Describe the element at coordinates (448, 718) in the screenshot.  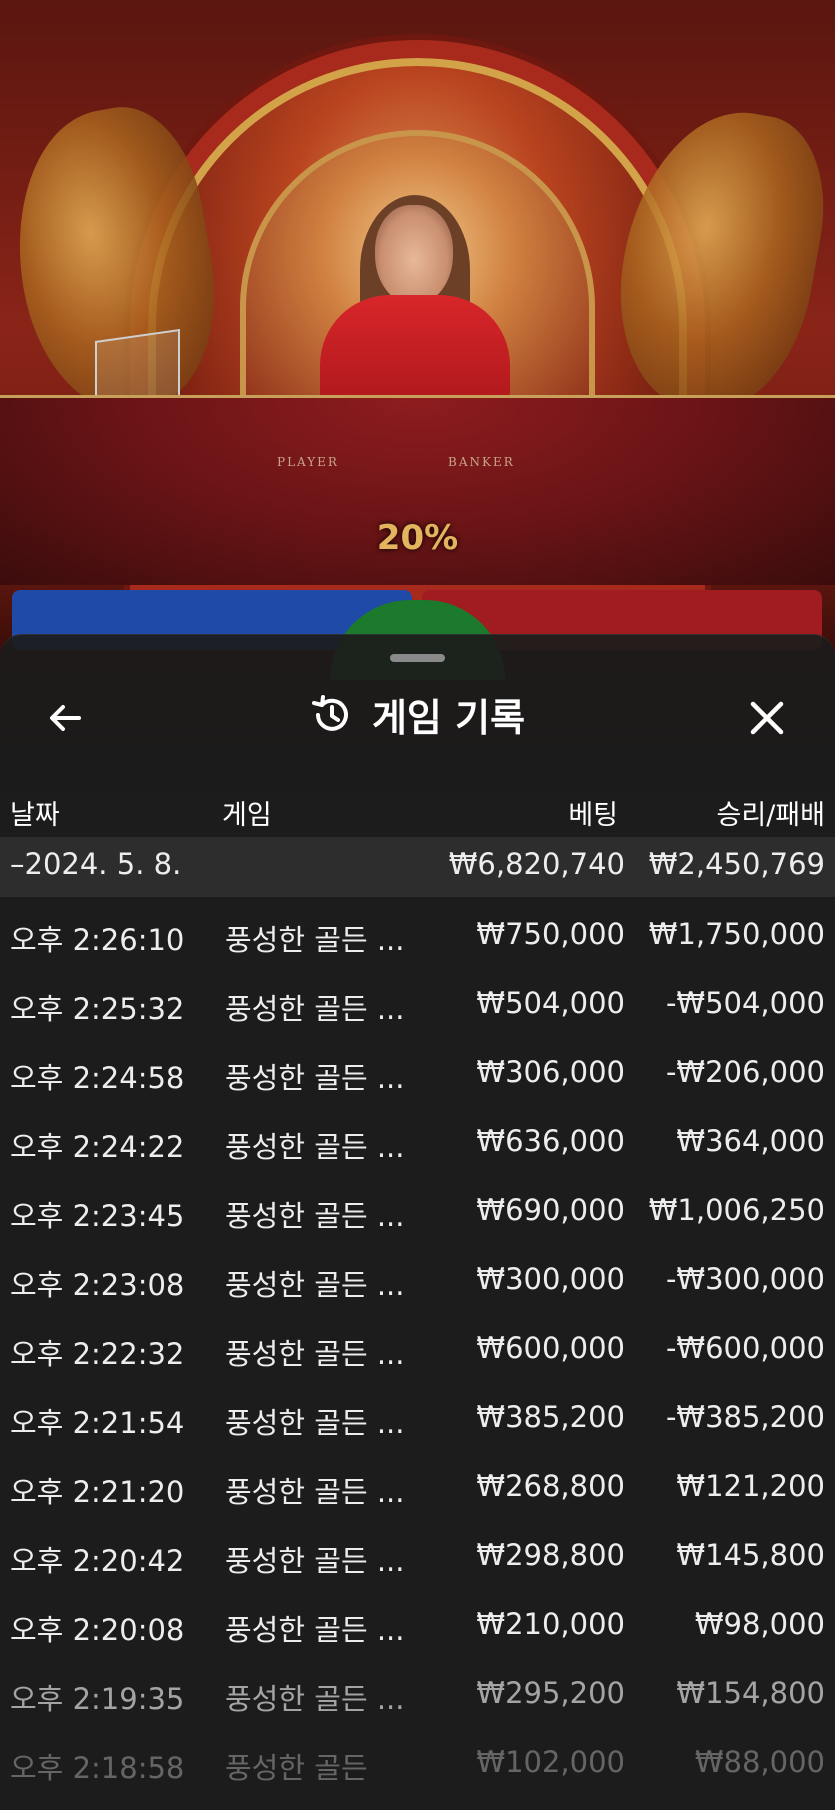
I see `sheet-title: 게임 기록` at that location.